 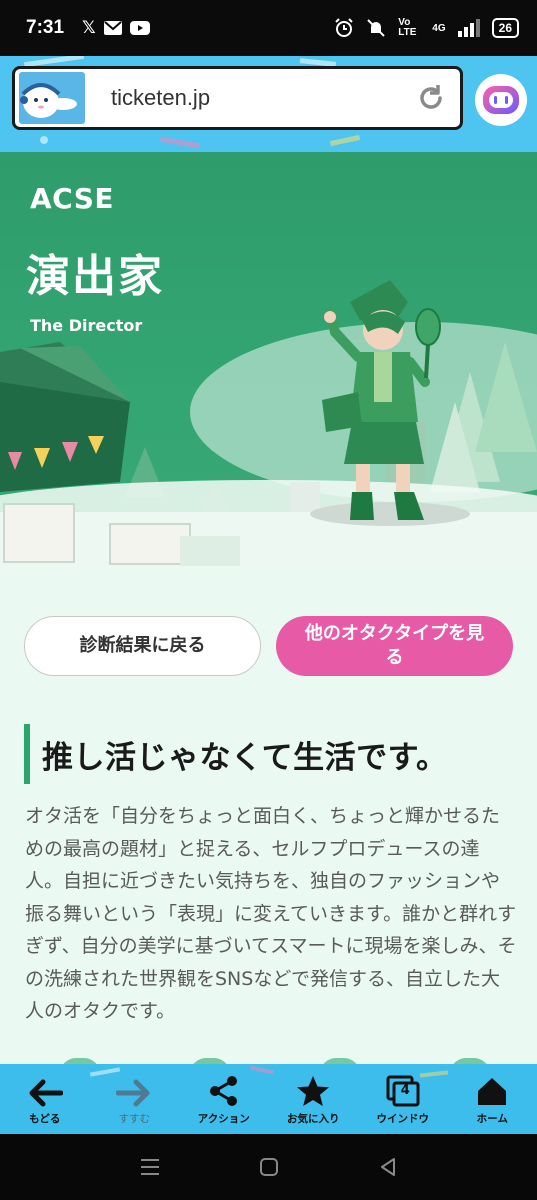 What do you see at coordinates (45, 27) in the screenshot?
I see `clock: 7:31` at bounding box center [45, 27].